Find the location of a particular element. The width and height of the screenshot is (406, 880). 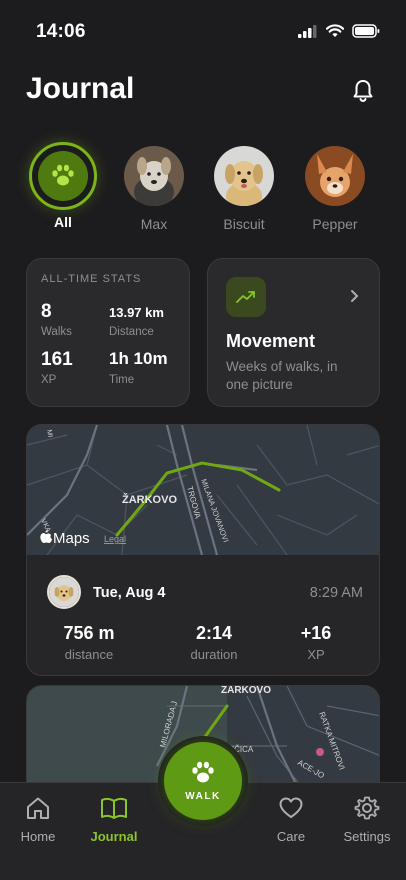

stat-label: Distance is located at coordinates (131, 332).